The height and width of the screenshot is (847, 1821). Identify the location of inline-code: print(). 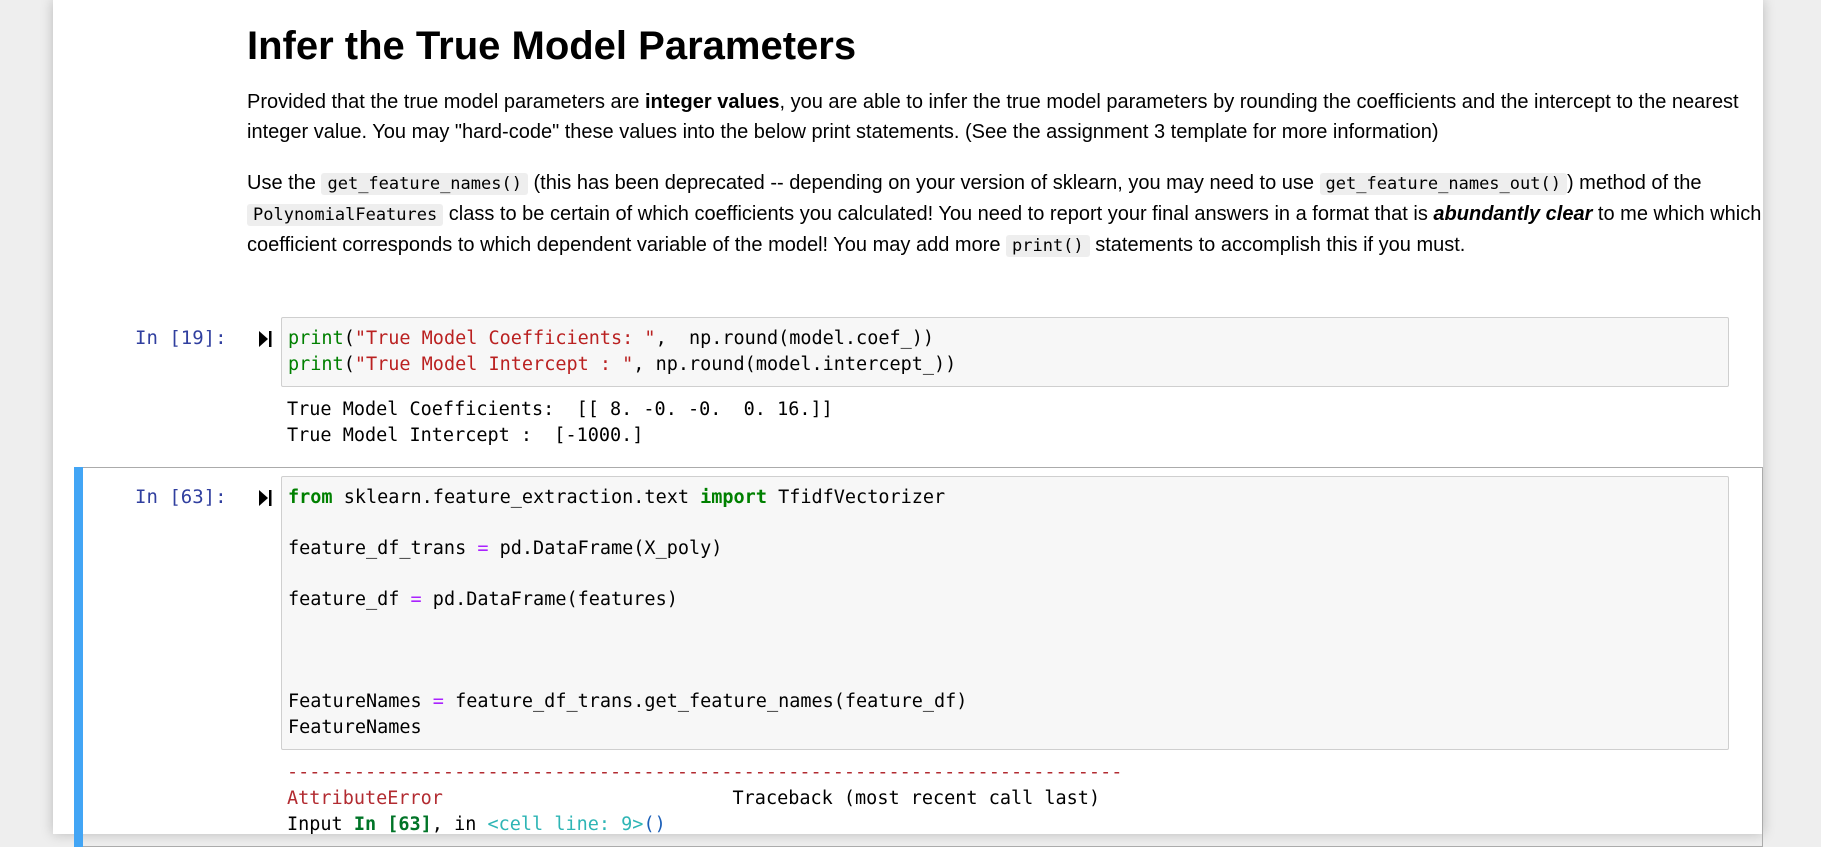
(1048, 246).